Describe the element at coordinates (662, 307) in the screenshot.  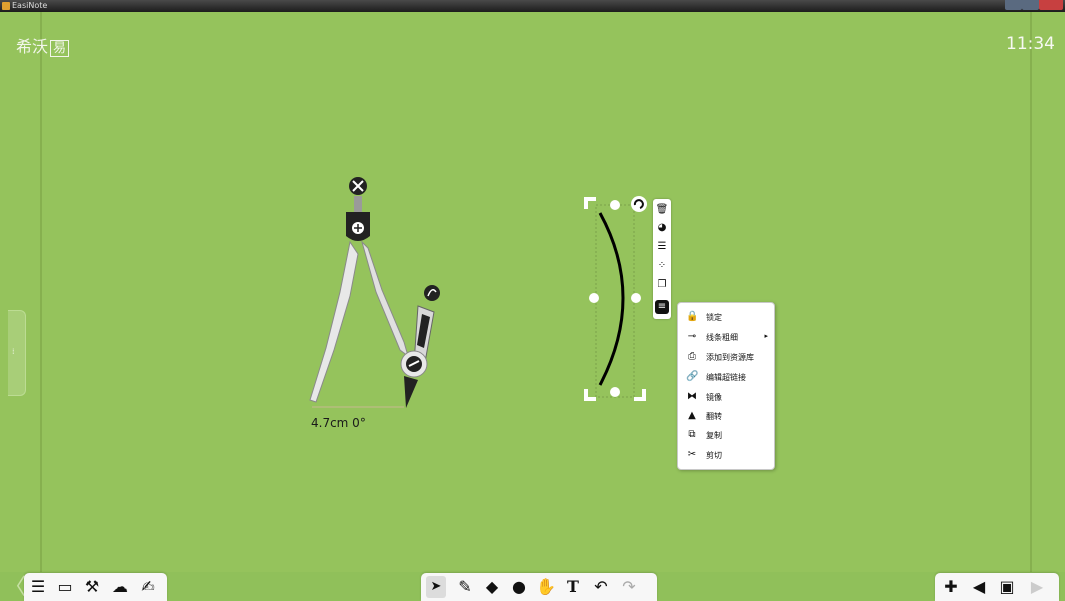
I see `more-menu-icon: ≡` at that location.